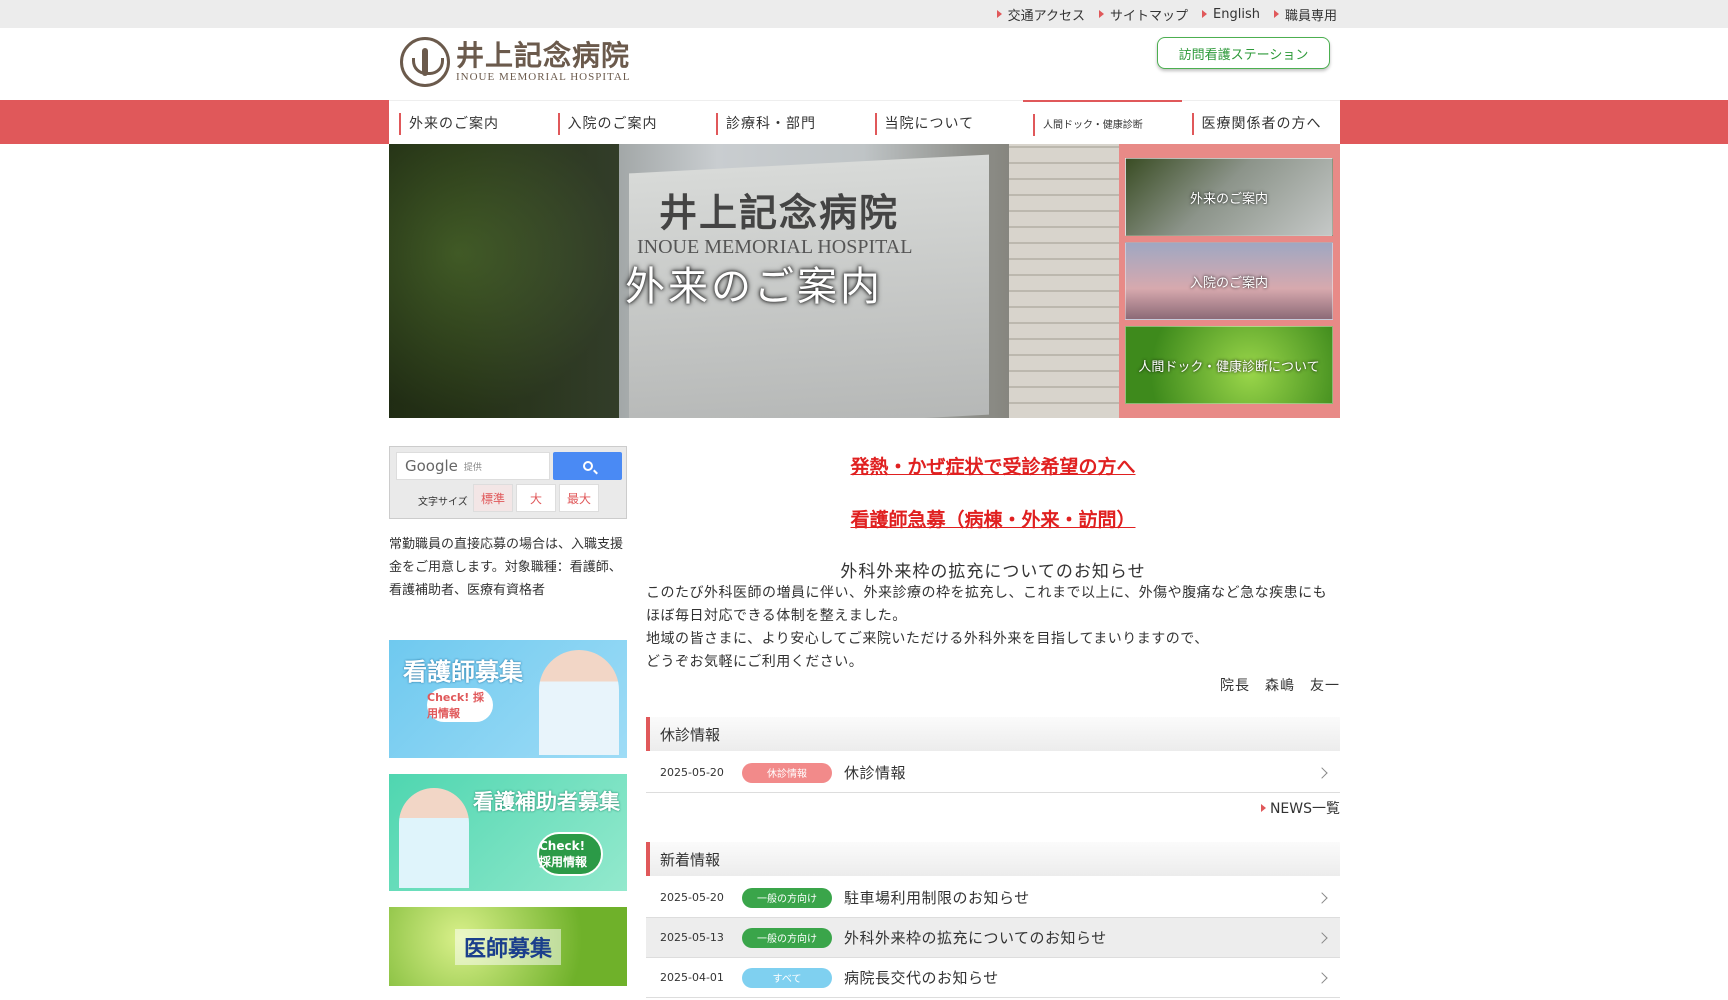  Describe the element at coordinates (1243, 53) in the screenshot. I see `visit-nursing-button: 訪問看護ステーション` at that location.